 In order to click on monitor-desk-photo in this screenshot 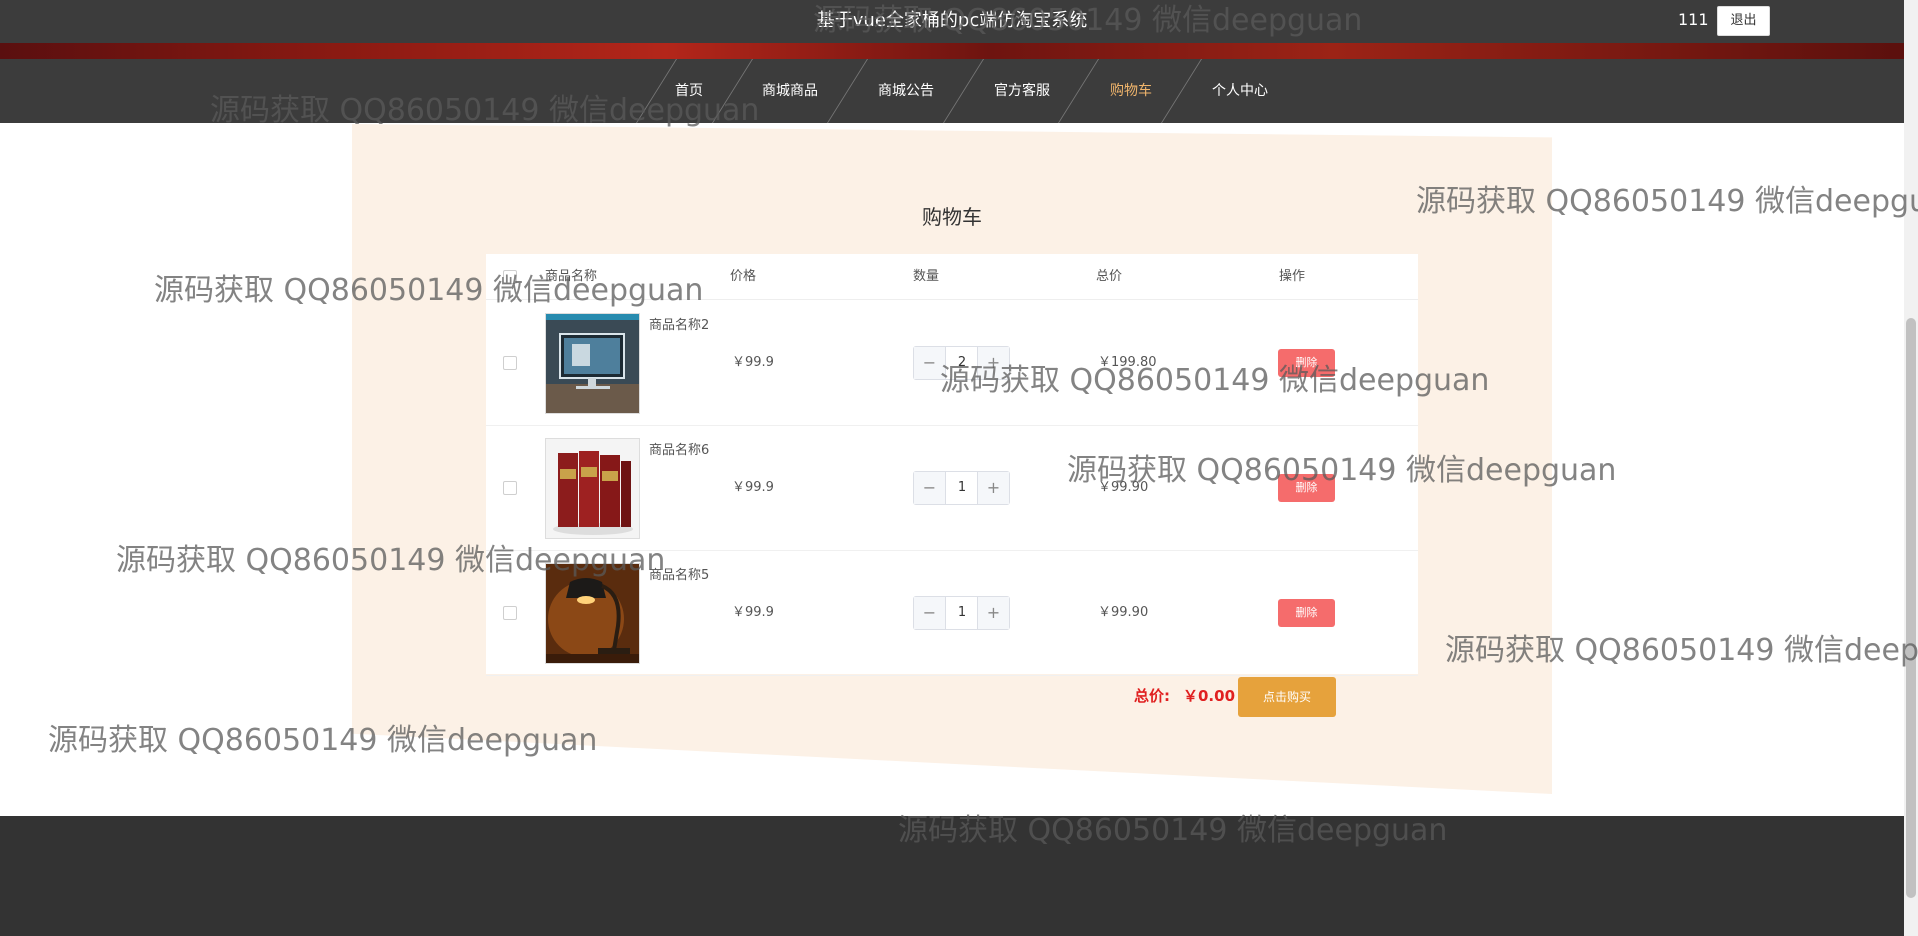, I will do `click(592, 363)`.